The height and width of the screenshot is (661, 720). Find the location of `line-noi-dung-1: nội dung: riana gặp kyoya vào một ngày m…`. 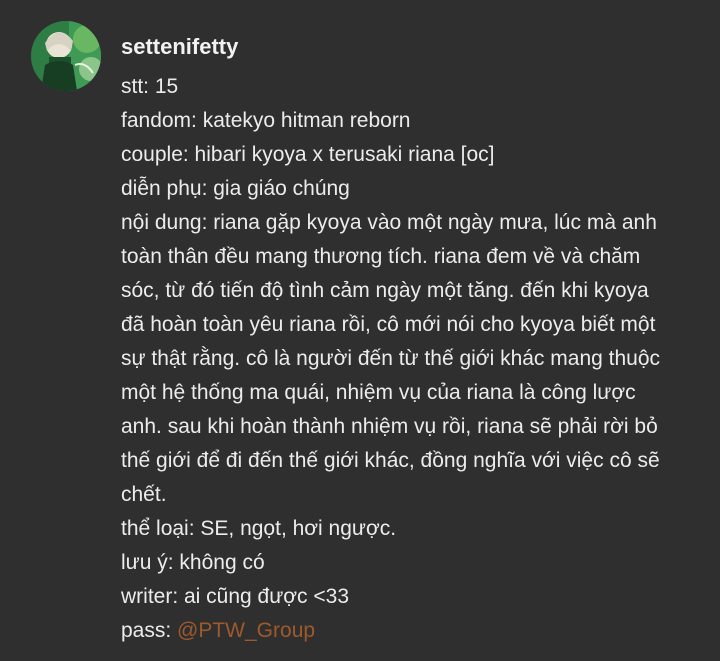

line-noi-dung-1: nội dung: riana gặp kyoya vào một ngày m… is located at coordinates (389, 222).